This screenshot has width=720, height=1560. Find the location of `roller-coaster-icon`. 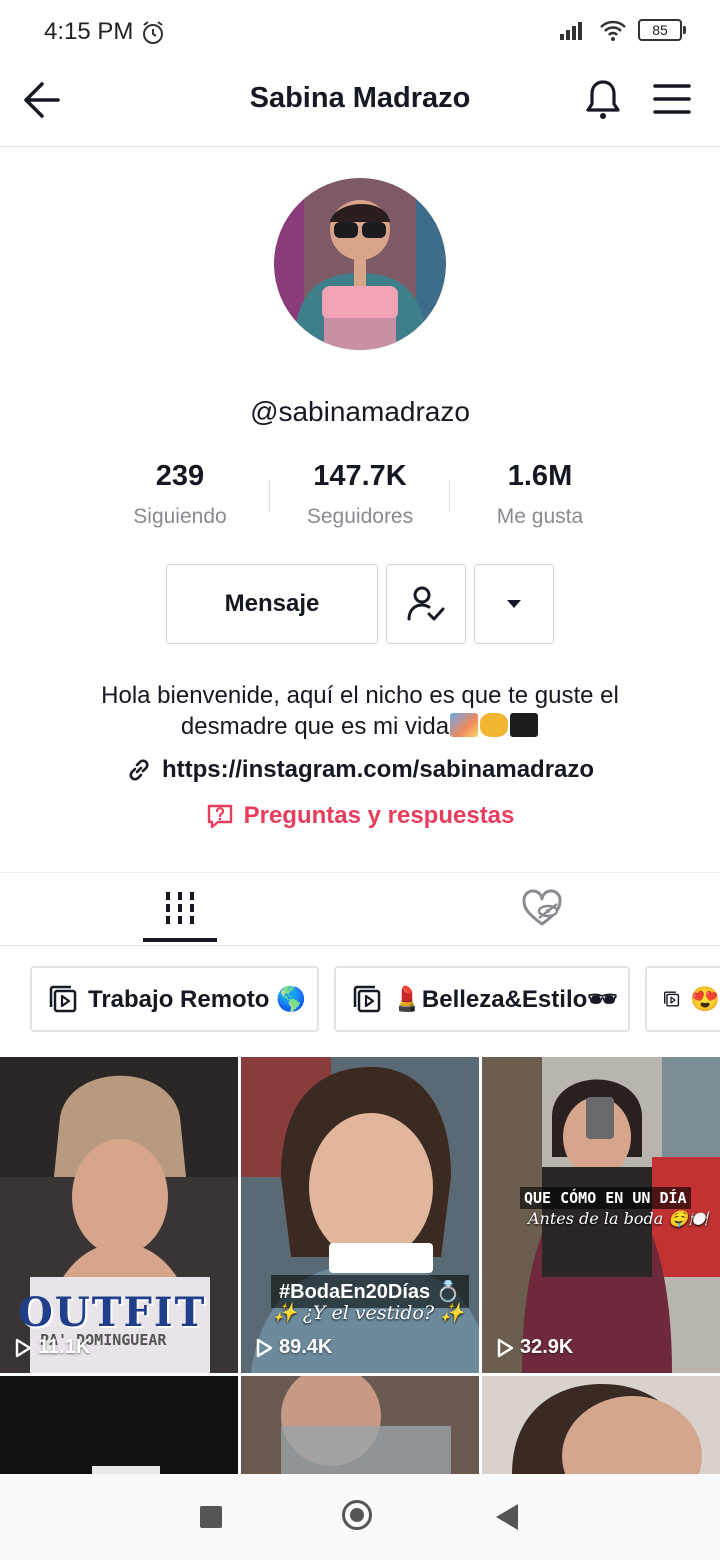

roller-coaster-icon is located at coordinates (464, 725).